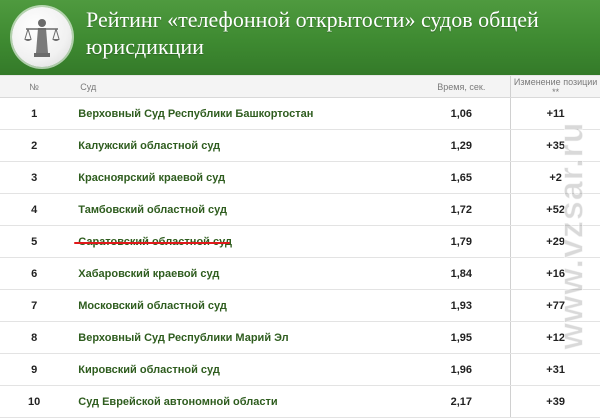 This screenshot has width=600, height=418. Describe the element at coordinates (34, 273) in the screenshot. I see `row-number: 6` at that location.